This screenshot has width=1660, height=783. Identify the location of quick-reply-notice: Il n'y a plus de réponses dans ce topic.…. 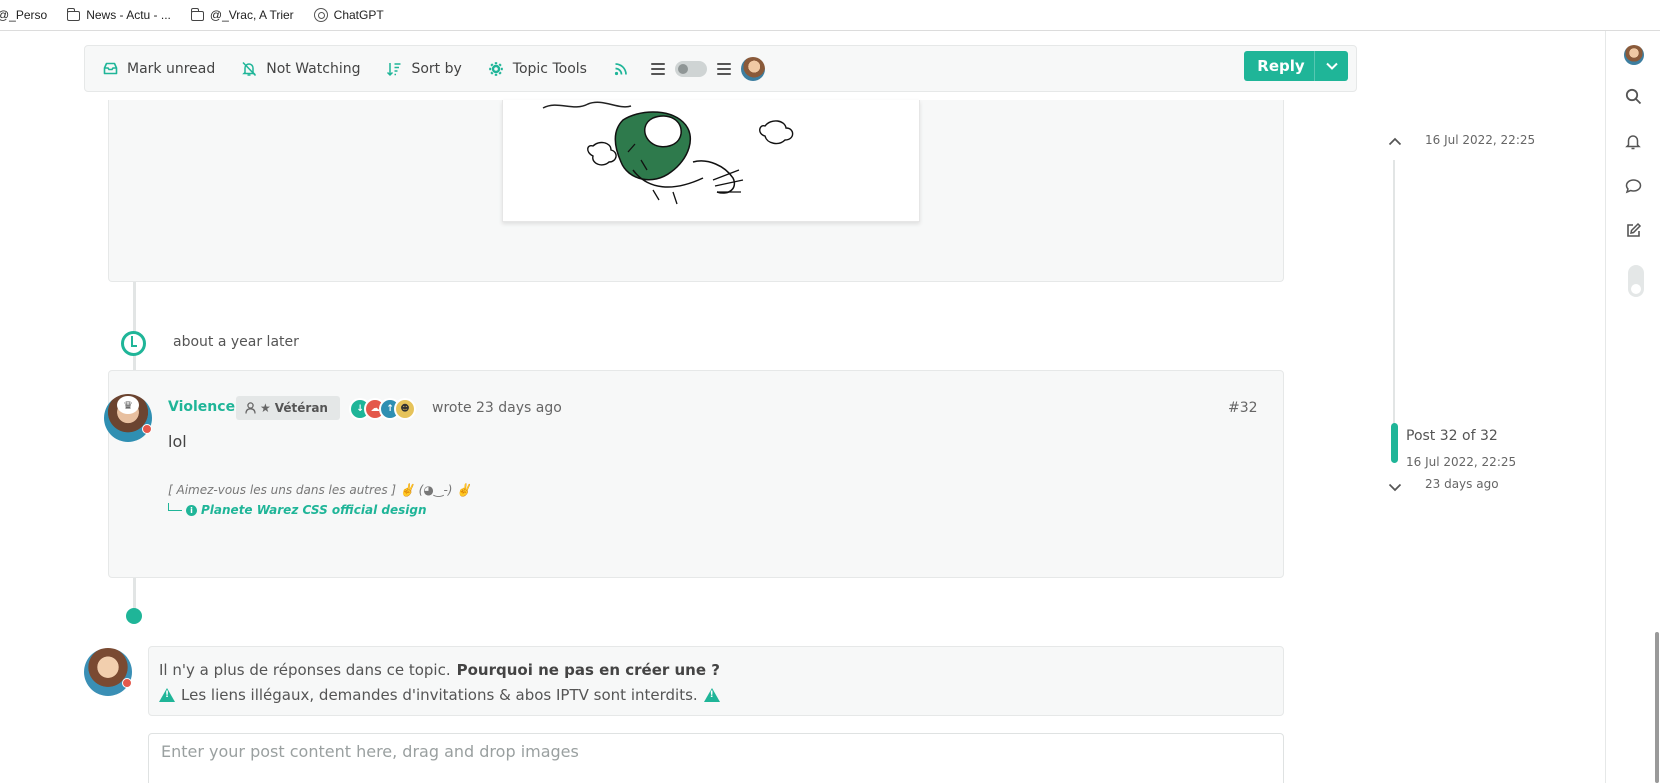
(716, 681).